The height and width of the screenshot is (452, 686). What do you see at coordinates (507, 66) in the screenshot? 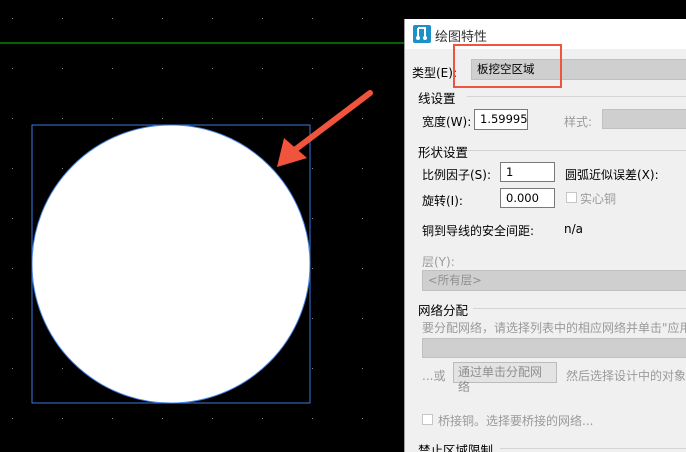
I see `annotation-highlight-box` at bounding box center [507, 66].